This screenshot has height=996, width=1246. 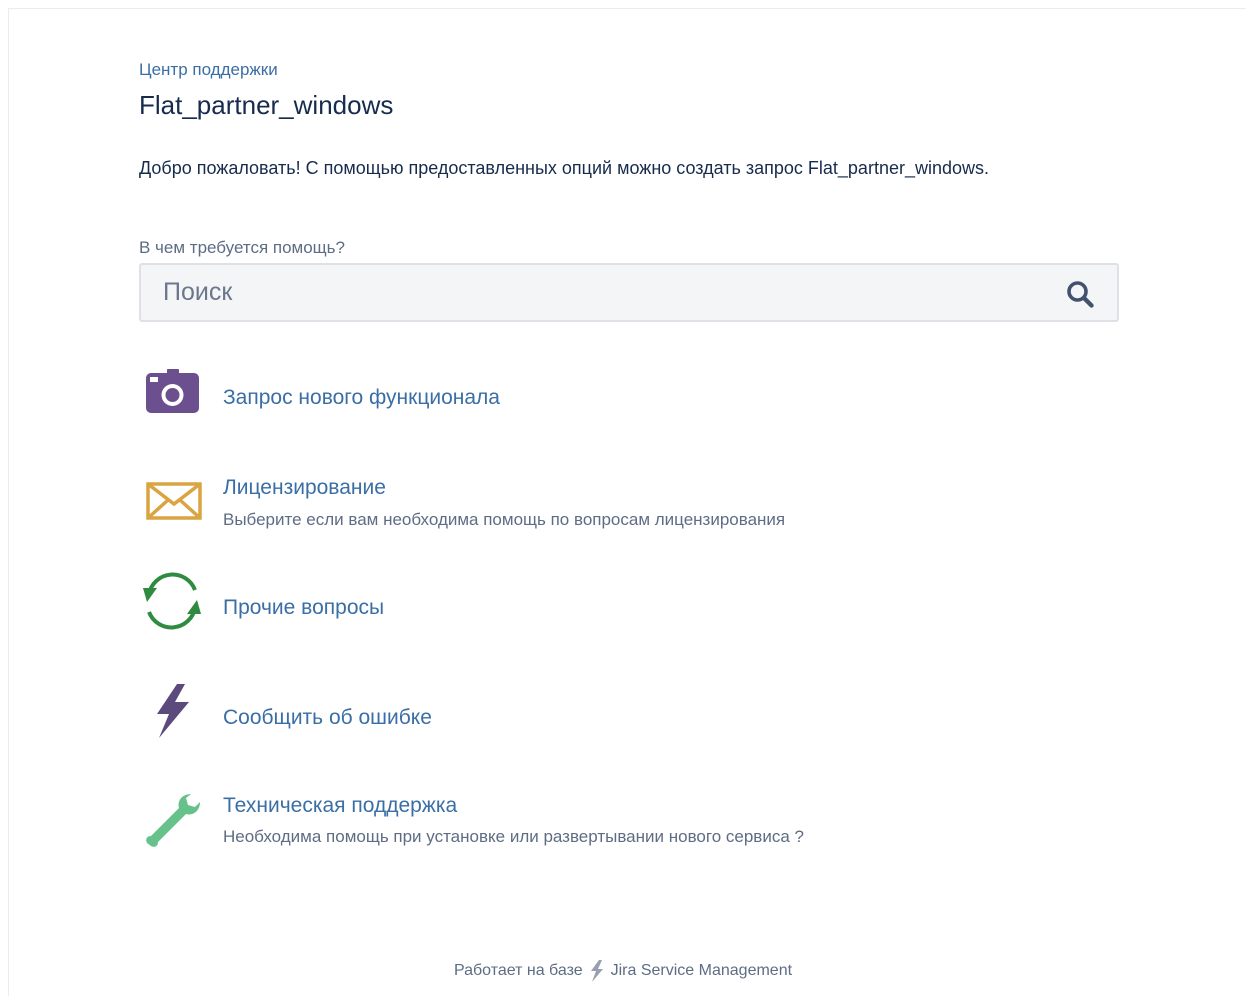 I want to click on search-label: В чем требуется помощь?, so click(x=242, y=247).